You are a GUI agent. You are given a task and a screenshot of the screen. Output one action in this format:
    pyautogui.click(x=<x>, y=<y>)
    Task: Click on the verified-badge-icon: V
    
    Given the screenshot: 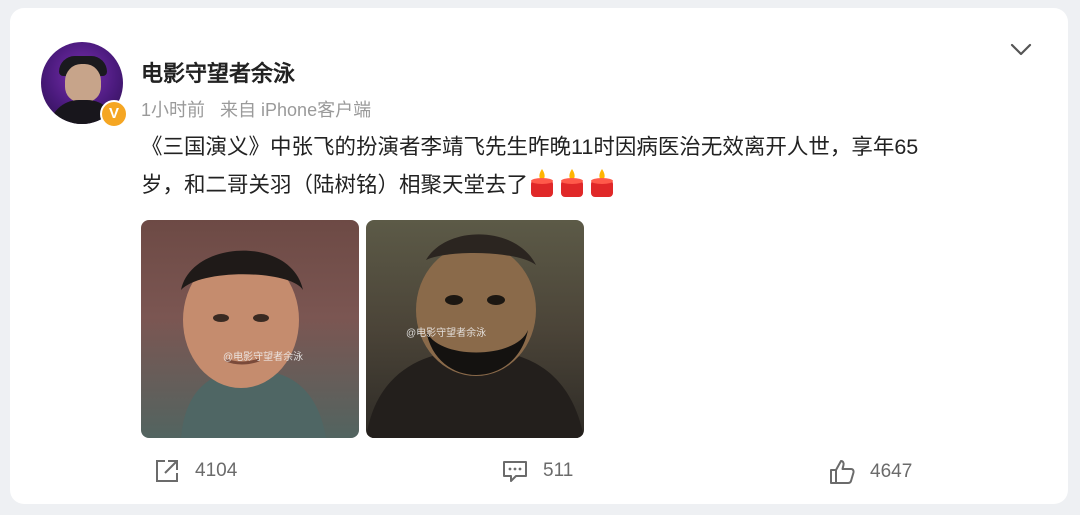 What is the action you would take?
    pyautogui.click(x=114, y=114)
    